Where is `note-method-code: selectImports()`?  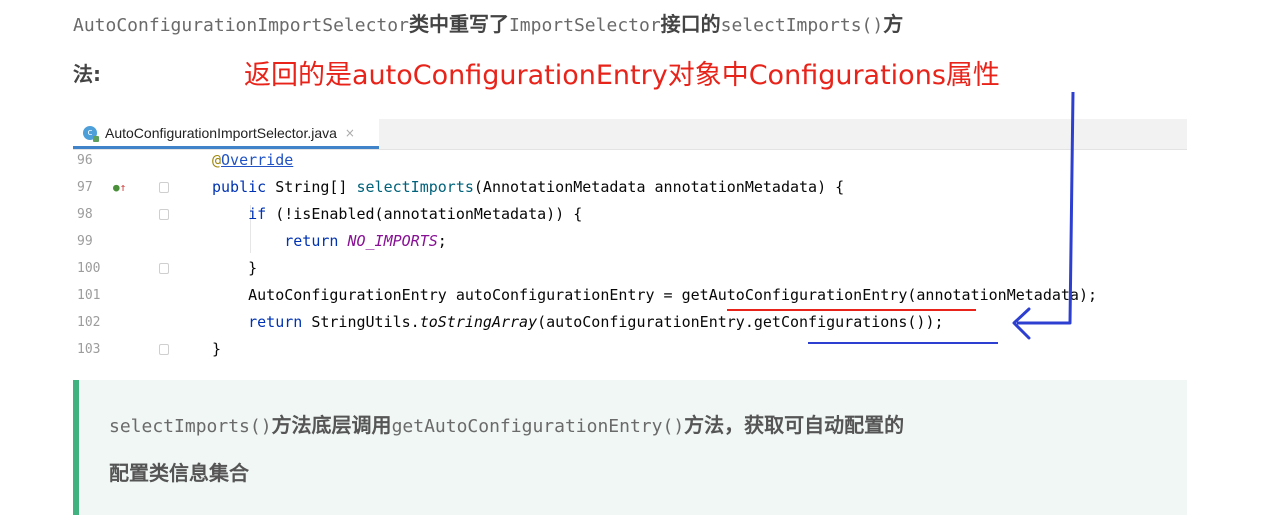
note-method-code: selectImports() is located at coordinates (190, 426).